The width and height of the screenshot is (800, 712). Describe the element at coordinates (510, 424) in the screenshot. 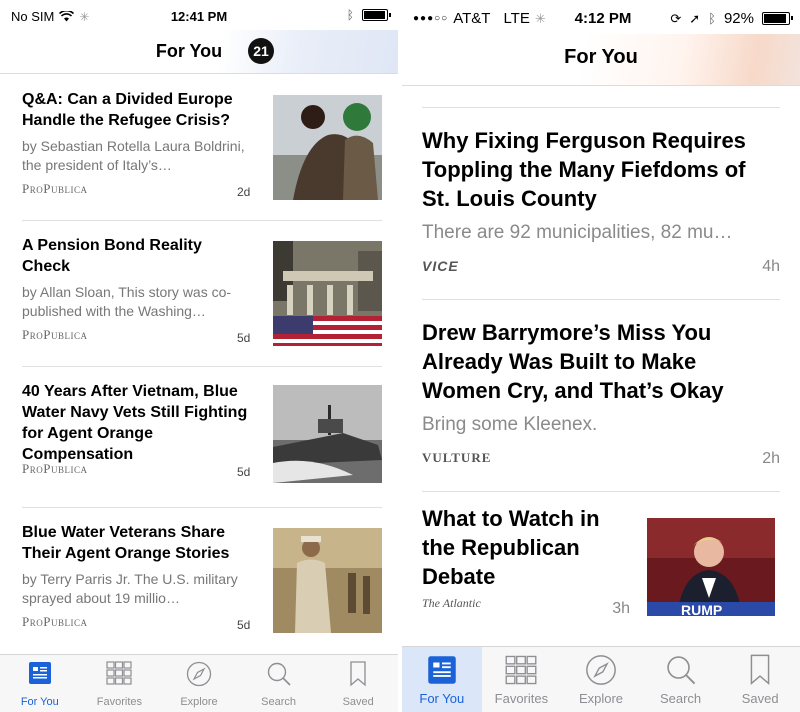

I see `story-excerpt: Bring some Kleenex.` at that location.